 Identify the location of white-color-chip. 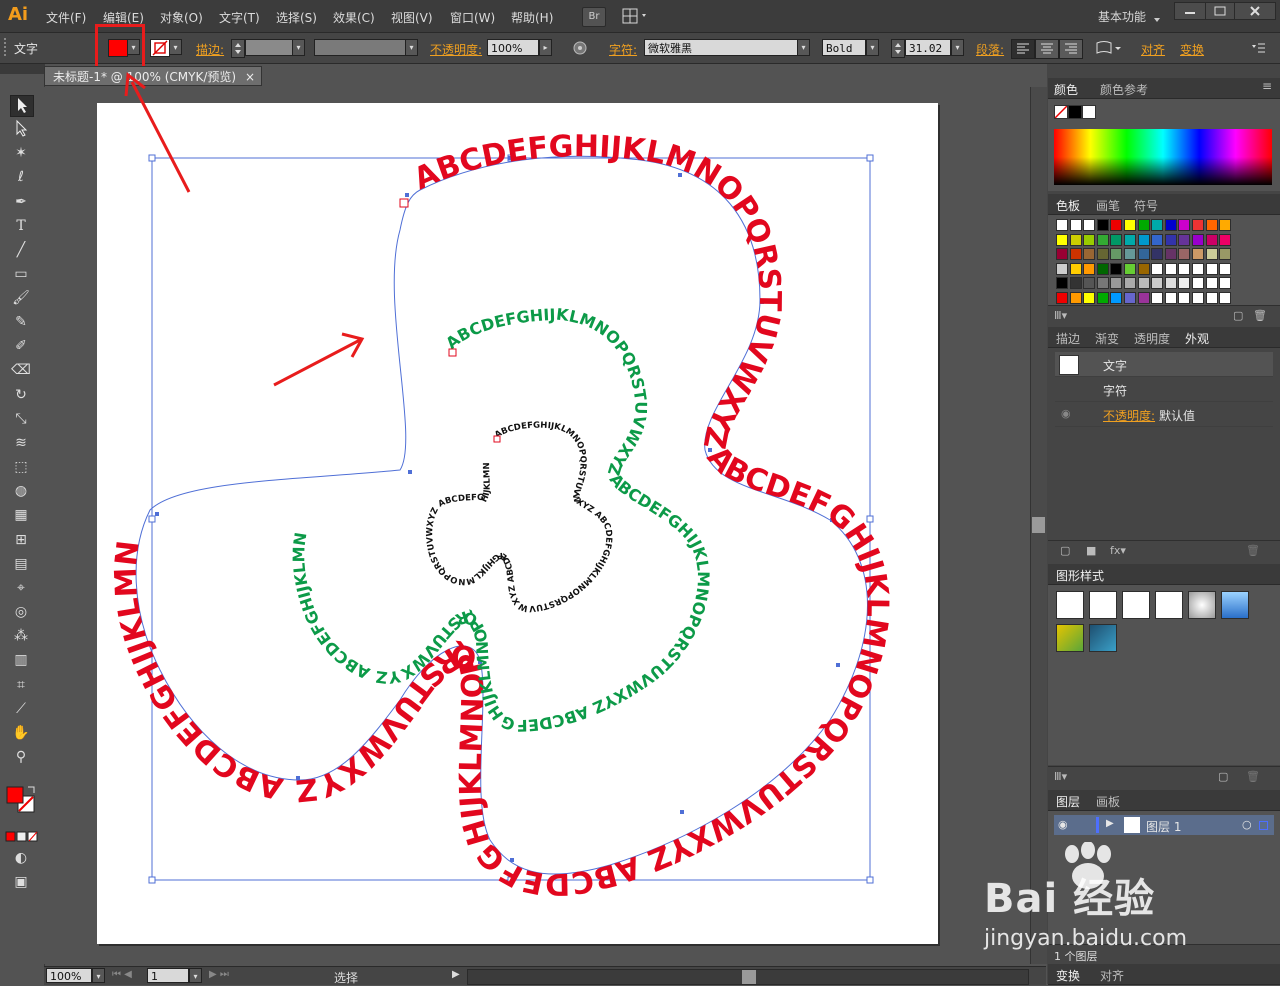
(1089, 112).